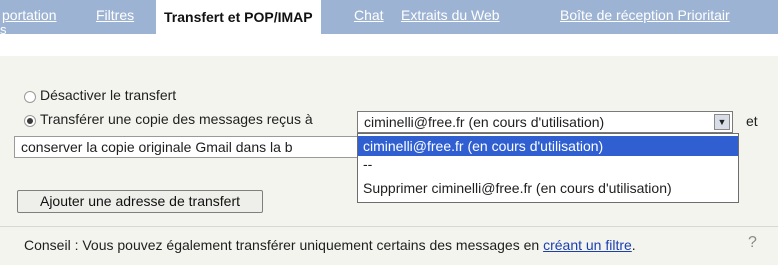 The image size is (778, 265). What do you see at coordinates (369, 15) in the screenshot?
I see `tab-chat: Chat` at bounding box center [369, 15].